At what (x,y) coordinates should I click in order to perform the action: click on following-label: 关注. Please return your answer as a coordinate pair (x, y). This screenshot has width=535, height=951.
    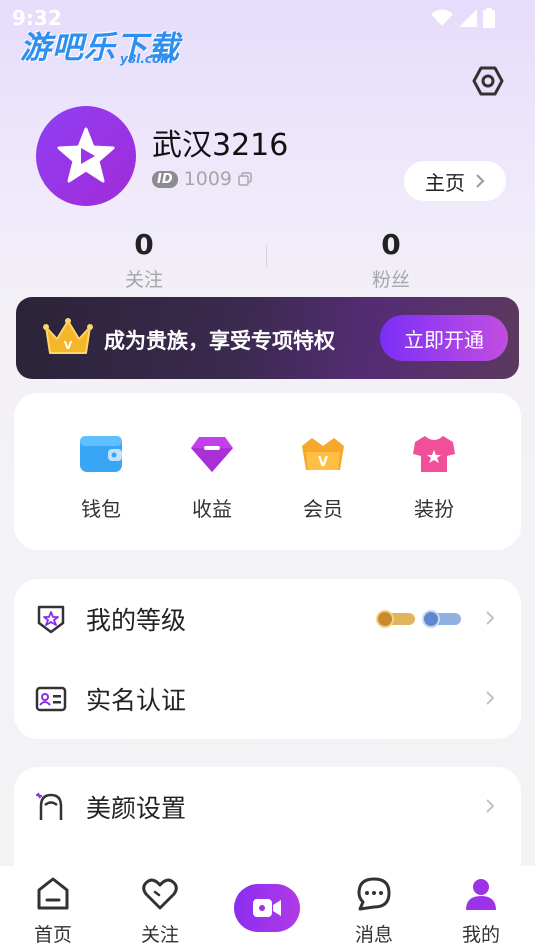
    Looking at the image, I should click on (143, 280).